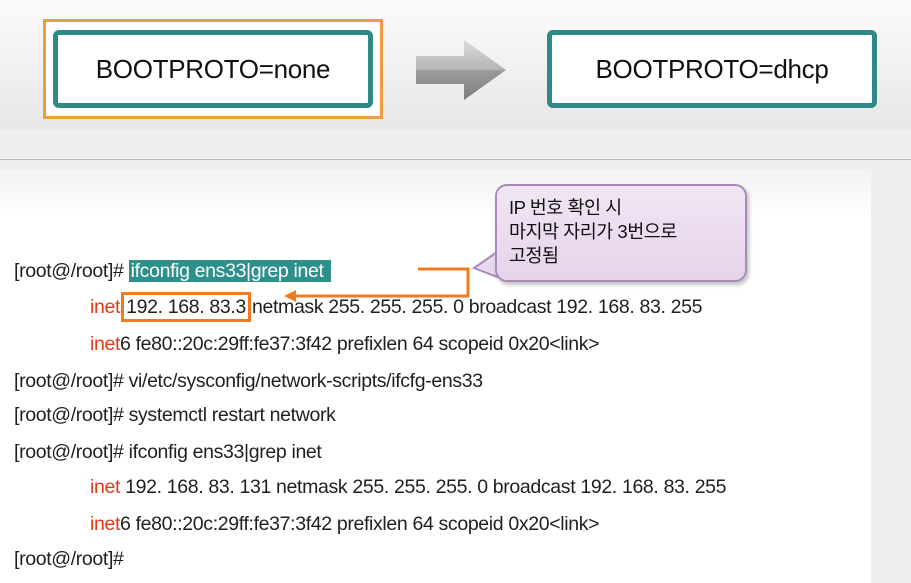 The image size is (911, 583). Describe the element at coordinates (565, 207) in the screenshot. I see `callout-line-1: IP 번호 확인 시` at that location.